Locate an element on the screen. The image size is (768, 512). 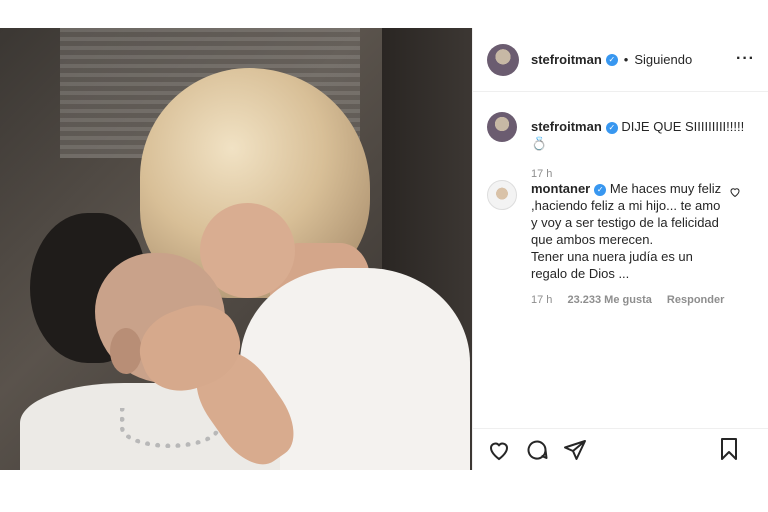
caption-avatar is located at coordinates (502, 127).